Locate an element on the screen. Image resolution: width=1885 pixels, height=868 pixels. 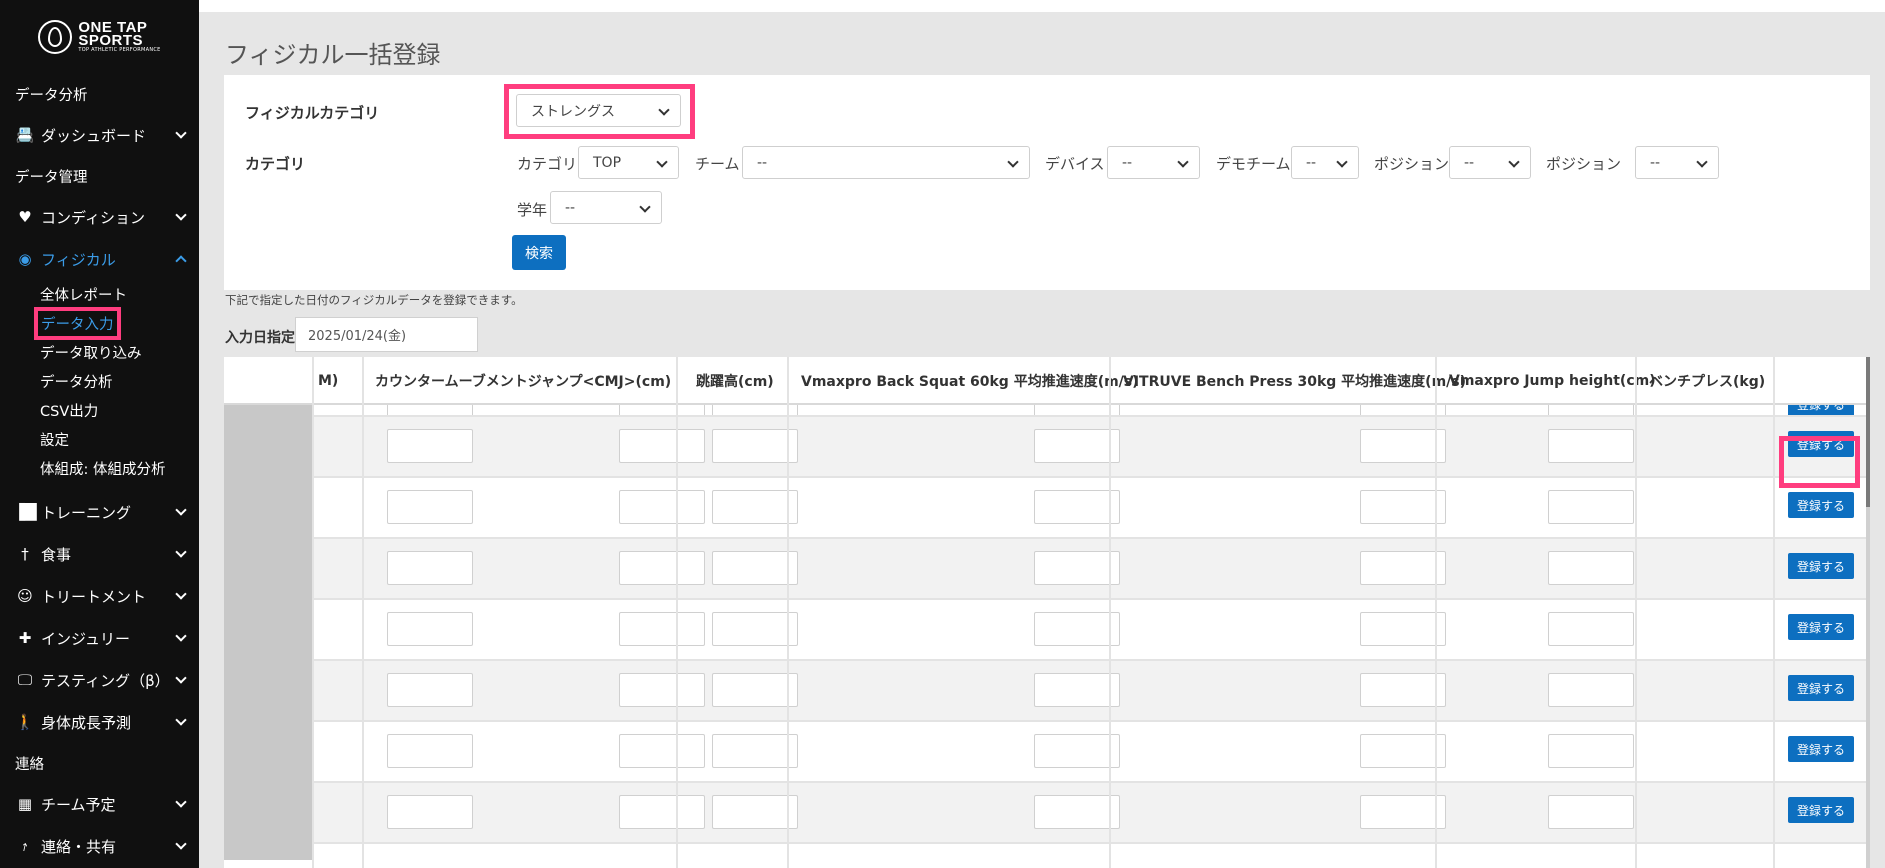
sidebar-item-label: テスティング（β） is located at coordinates (105, 680).